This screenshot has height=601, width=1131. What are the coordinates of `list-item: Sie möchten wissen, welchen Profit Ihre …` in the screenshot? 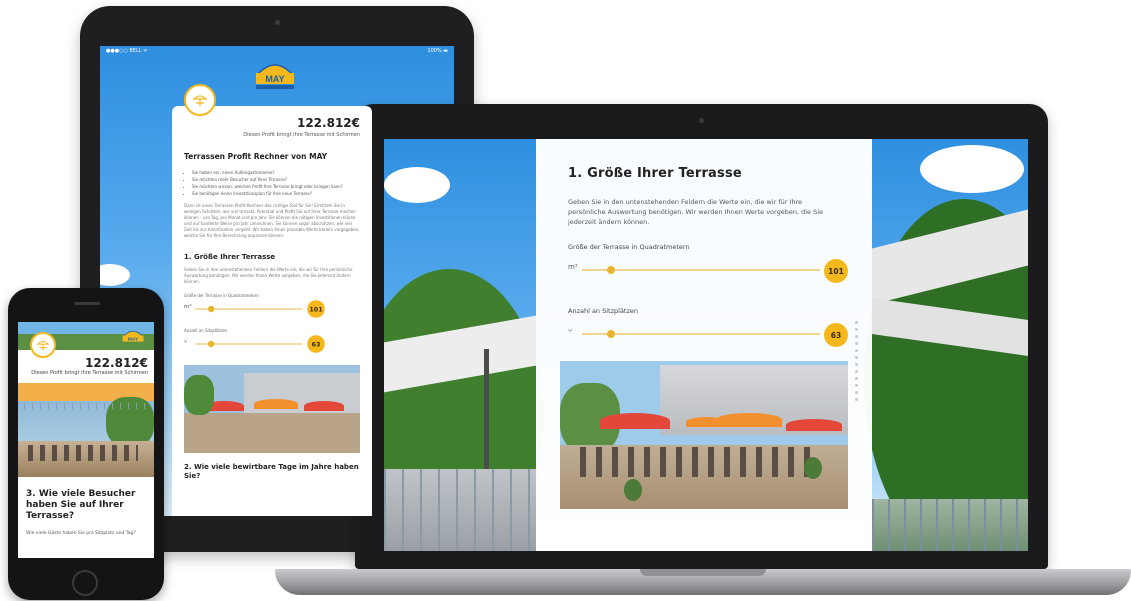 It's located at (276, 186).